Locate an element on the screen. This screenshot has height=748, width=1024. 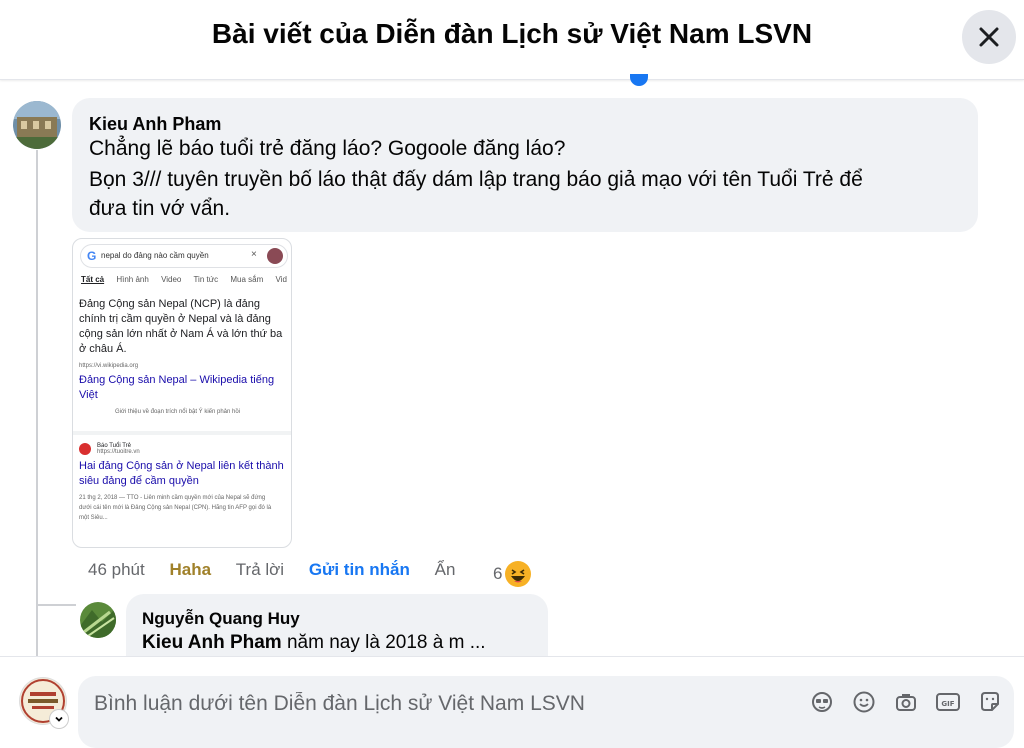
emoji-button is located at coordinates (864, 702).